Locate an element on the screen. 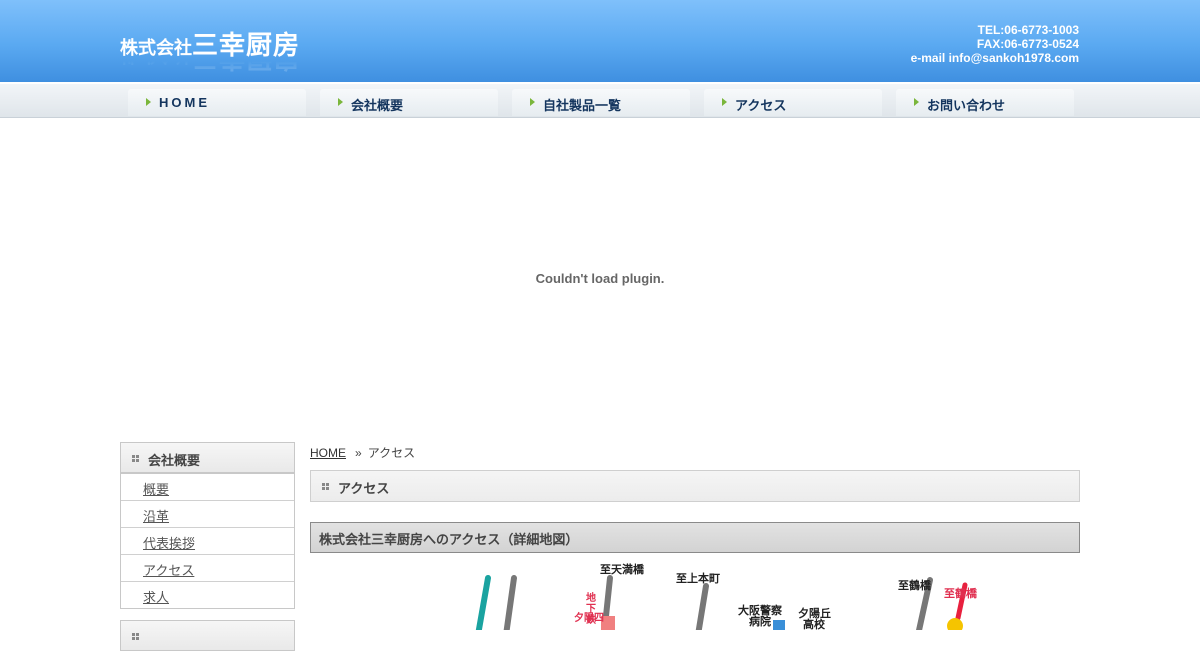 The width and height of the screenshot is (1200, 651). sidebar-item-access: アクセス is located at coordinates (207, 567).